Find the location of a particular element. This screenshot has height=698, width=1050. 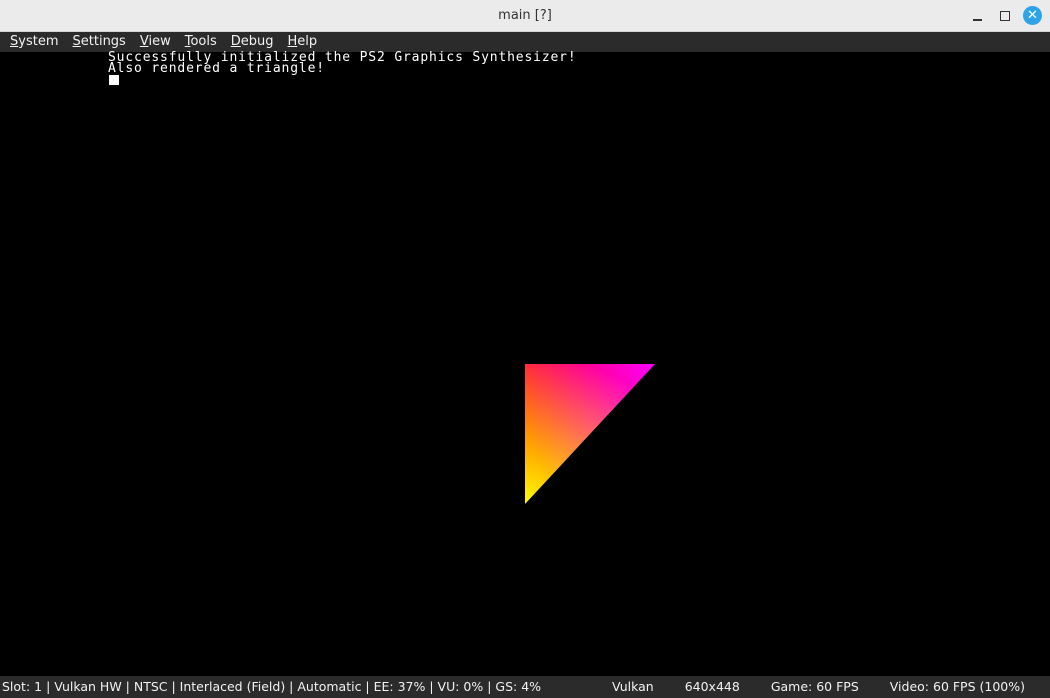

menu-help: Help is located at coordinates (303, 42).